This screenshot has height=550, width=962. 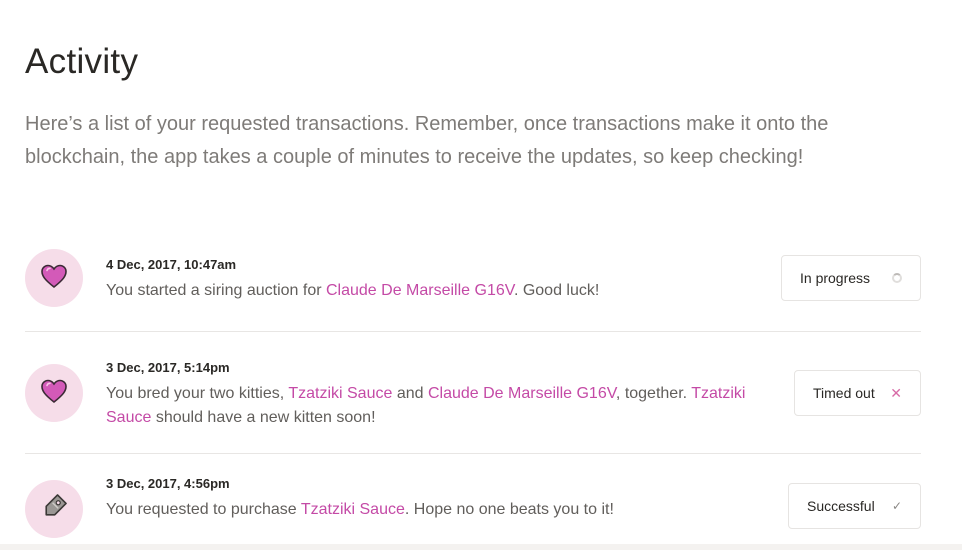 What do you see at coordinates (896, 506) in the screenshot?
I see `check-icon: ✓` at bounding box center [896, 506].